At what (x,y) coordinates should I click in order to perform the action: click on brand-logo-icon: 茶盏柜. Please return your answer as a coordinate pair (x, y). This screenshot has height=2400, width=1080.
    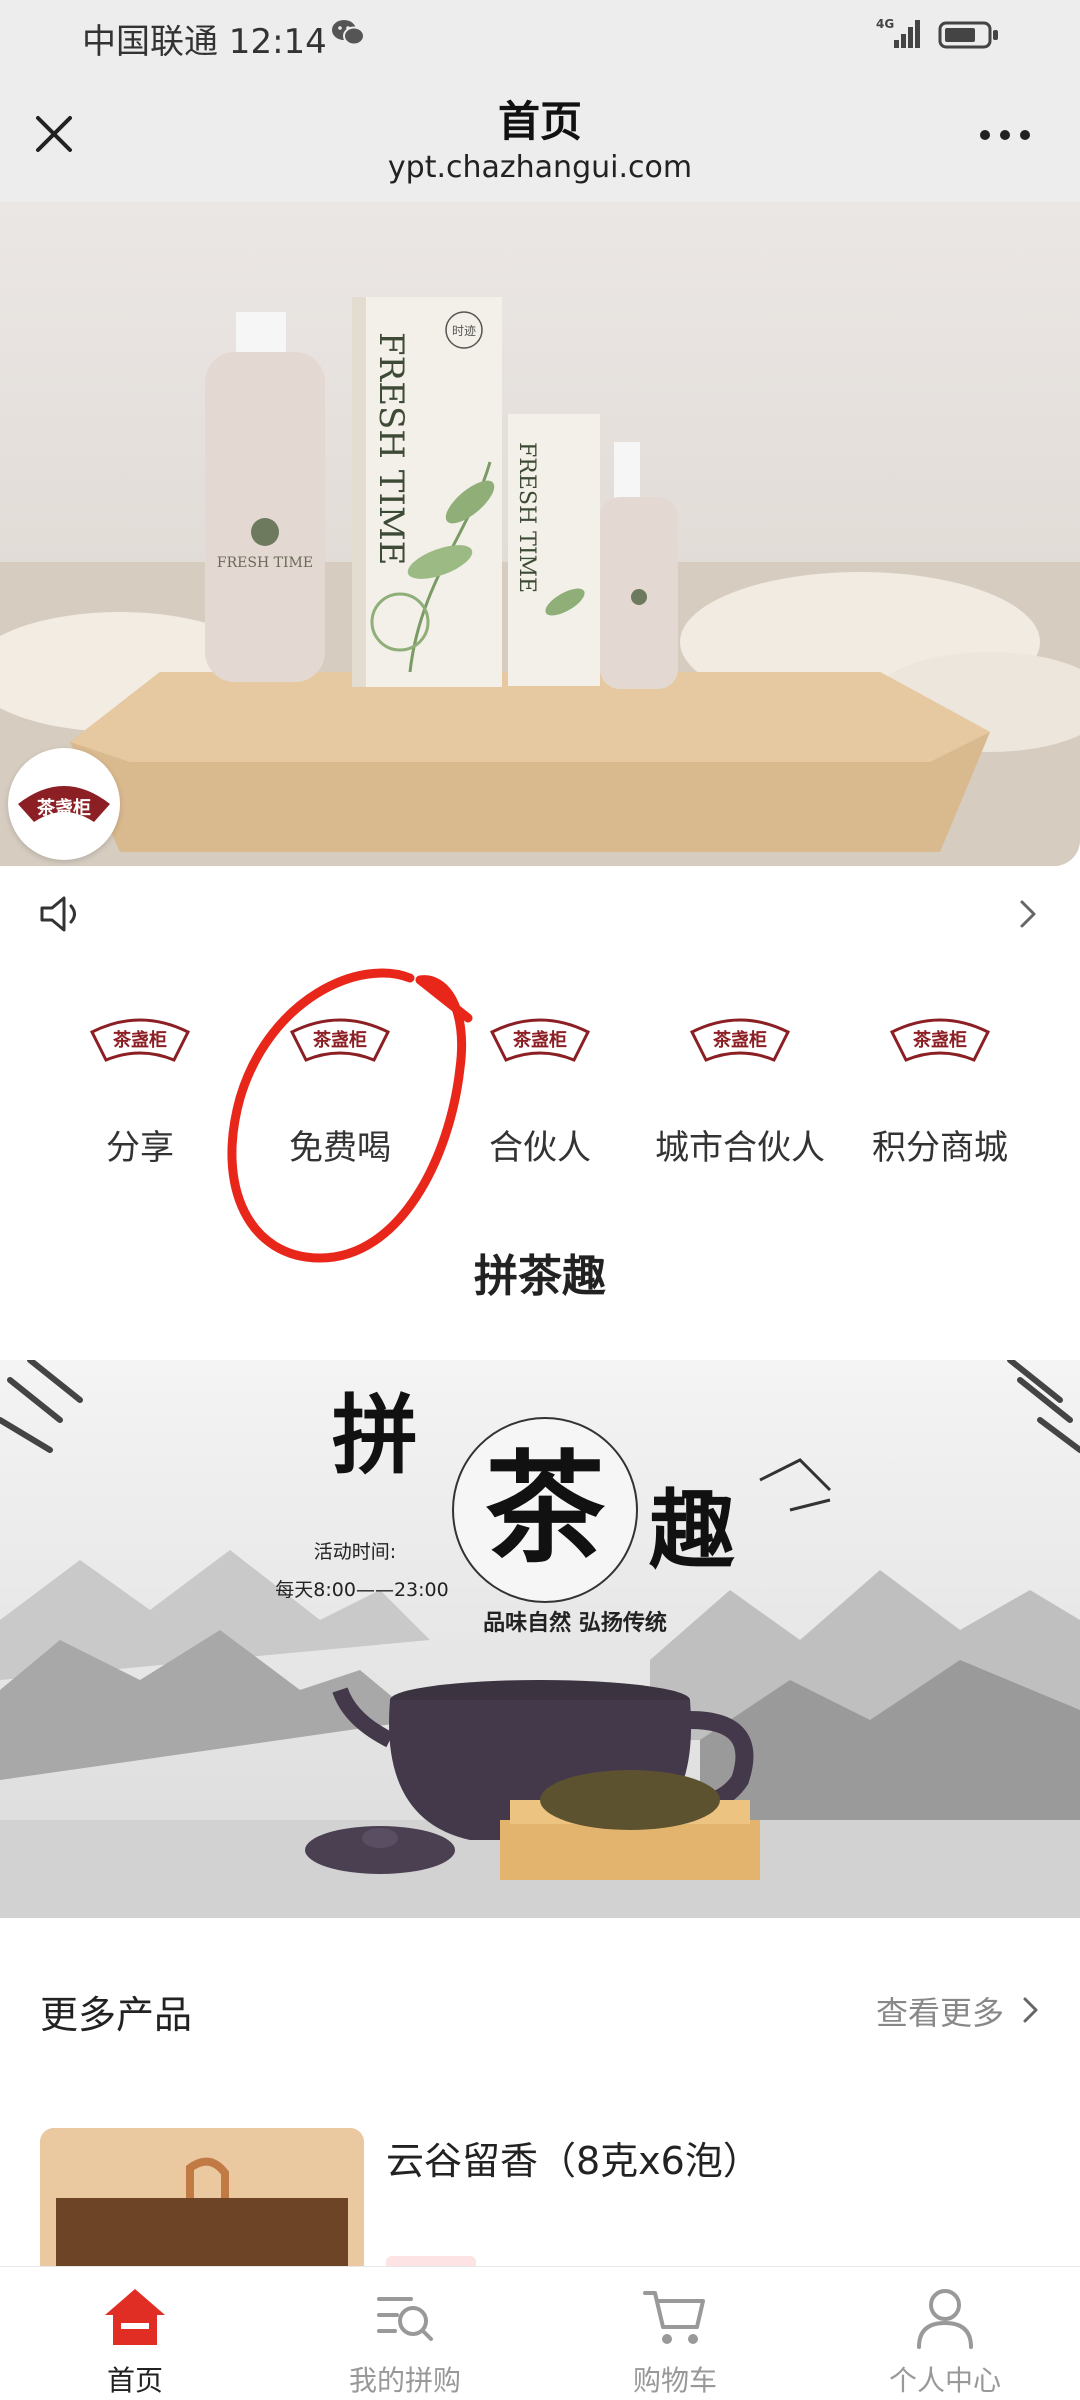
    Looking at the image, I should click on (64, 804).